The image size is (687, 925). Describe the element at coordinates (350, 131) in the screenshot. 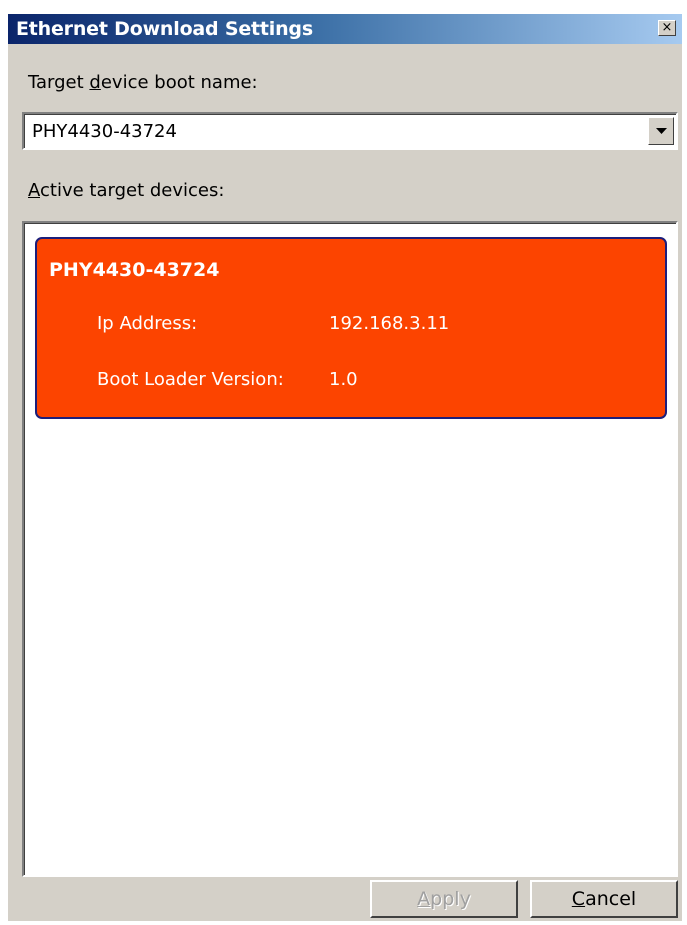

I see `boot-name-combobox: PHY4430-43724` at that location.